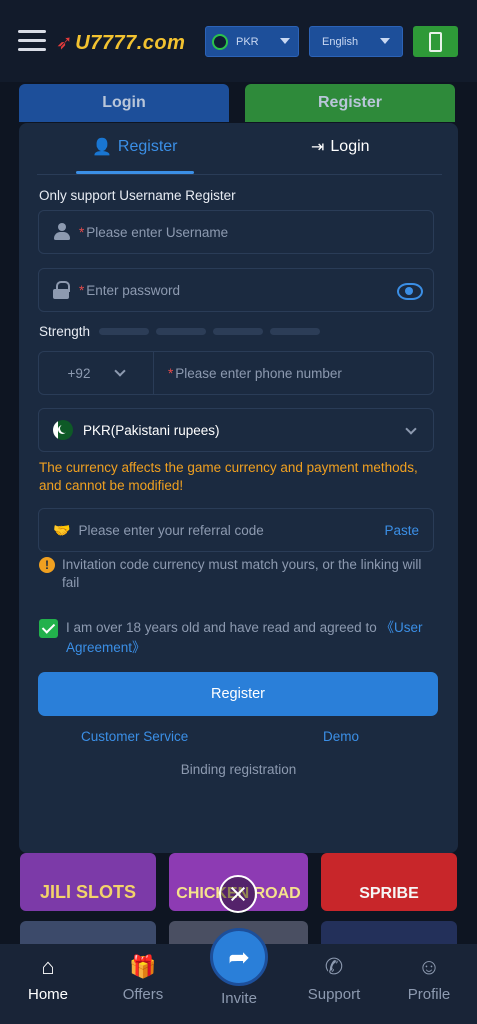 This screenshot has width=477, height=1024. Describe the element at coordinates (334, 994) in the screenshot. I see `nav-support-label: Support` at that location.